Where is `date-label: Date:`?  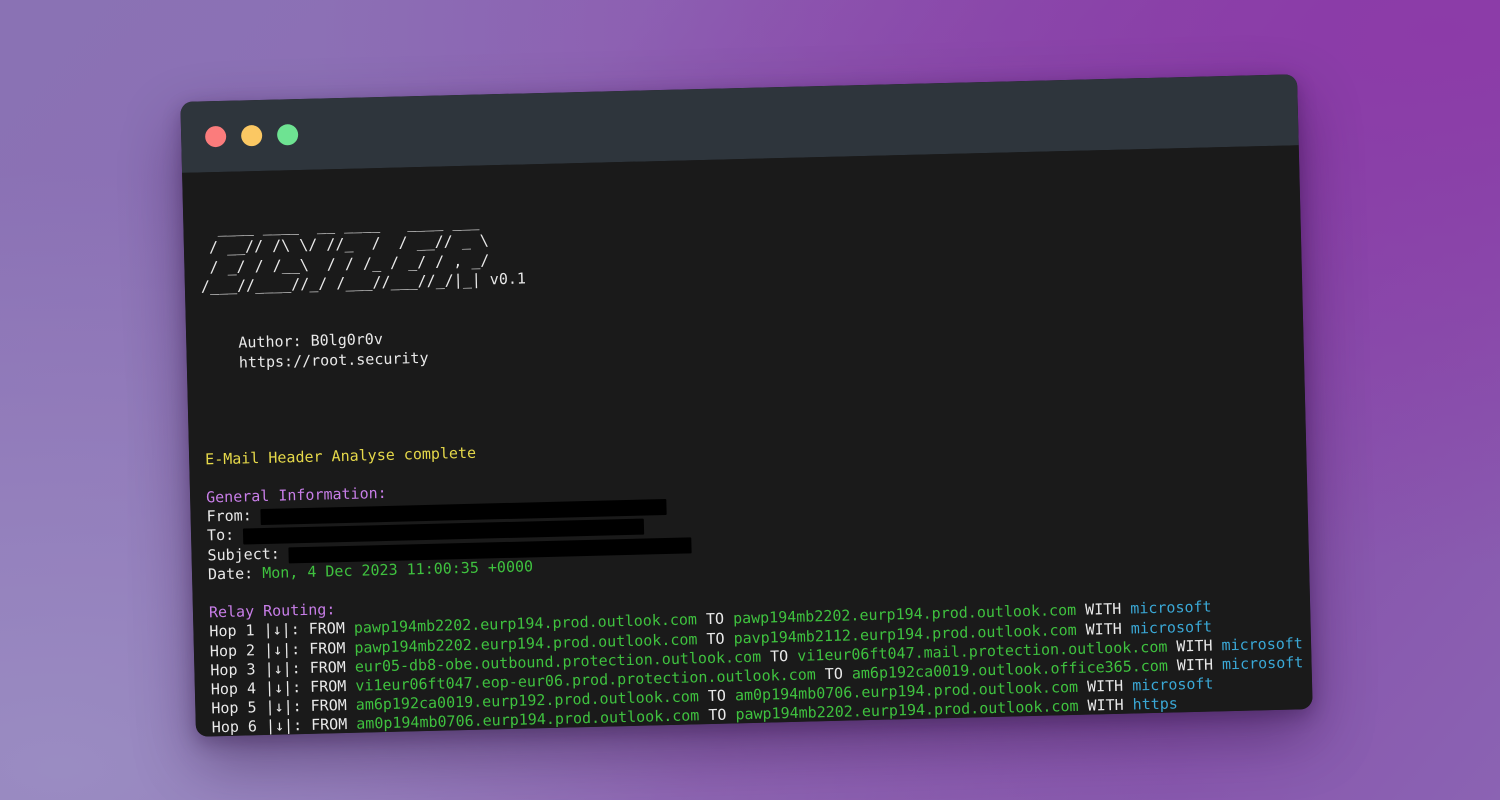 date-label: Date: is located at coordinates (230, 574).